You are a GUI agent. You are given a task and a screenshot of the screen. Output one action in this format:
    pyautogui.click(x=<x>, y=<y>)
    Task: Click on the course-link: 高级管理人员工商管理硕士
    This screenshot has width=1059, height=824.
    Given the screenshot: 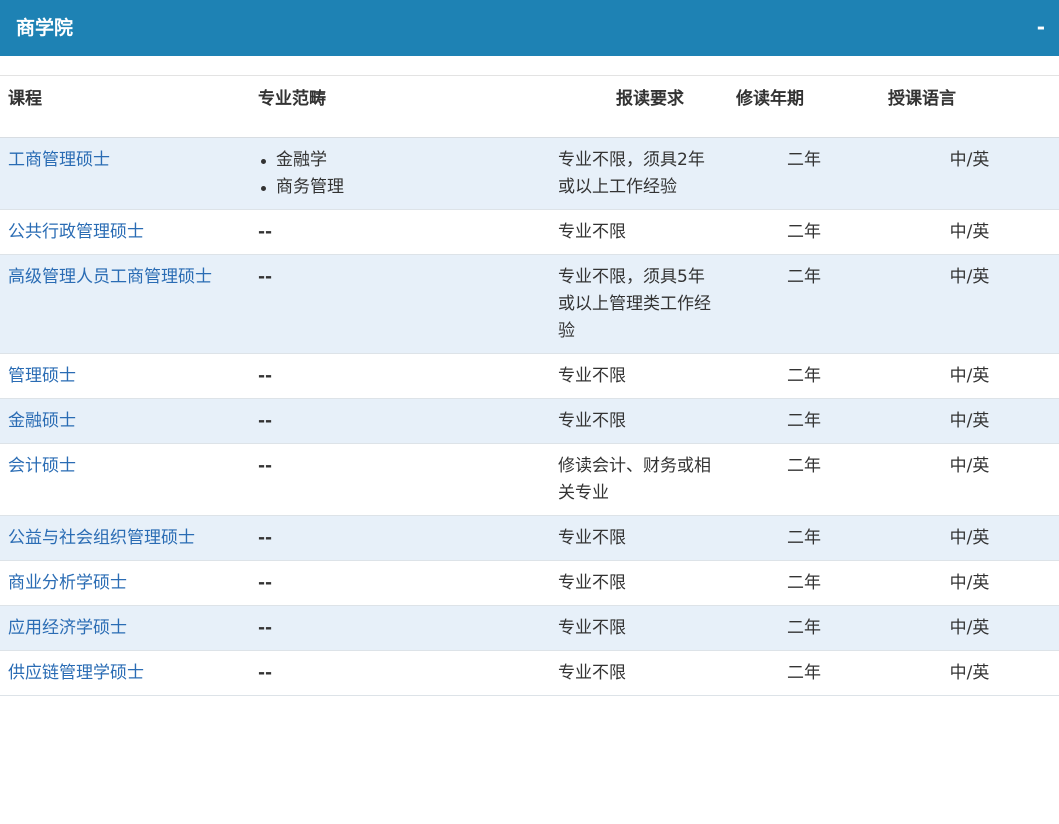 What is the action you would take?
    pyautogui.click(x=110, y=277)
    